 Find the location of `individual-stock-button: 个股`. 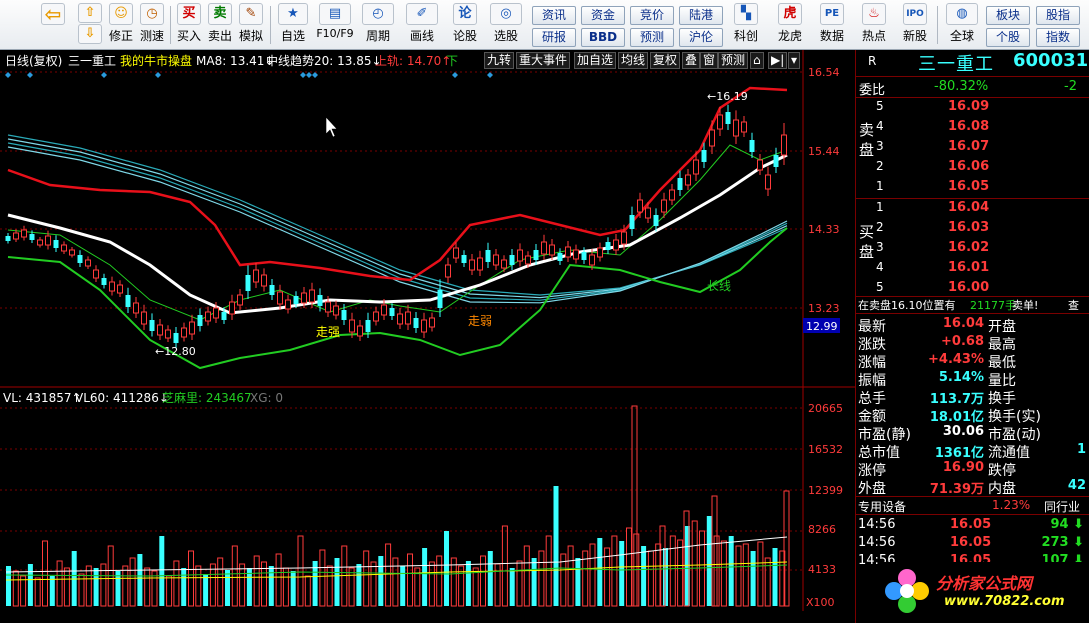

individual-stock-button: 个股 is located at coordinates (1008, 37).